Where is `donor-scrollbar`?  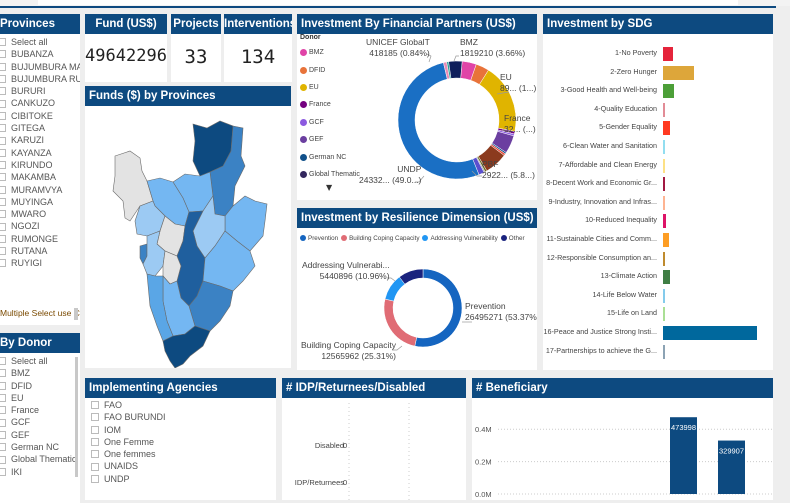 donor-scrollbar is located at coordinates (76, 417).